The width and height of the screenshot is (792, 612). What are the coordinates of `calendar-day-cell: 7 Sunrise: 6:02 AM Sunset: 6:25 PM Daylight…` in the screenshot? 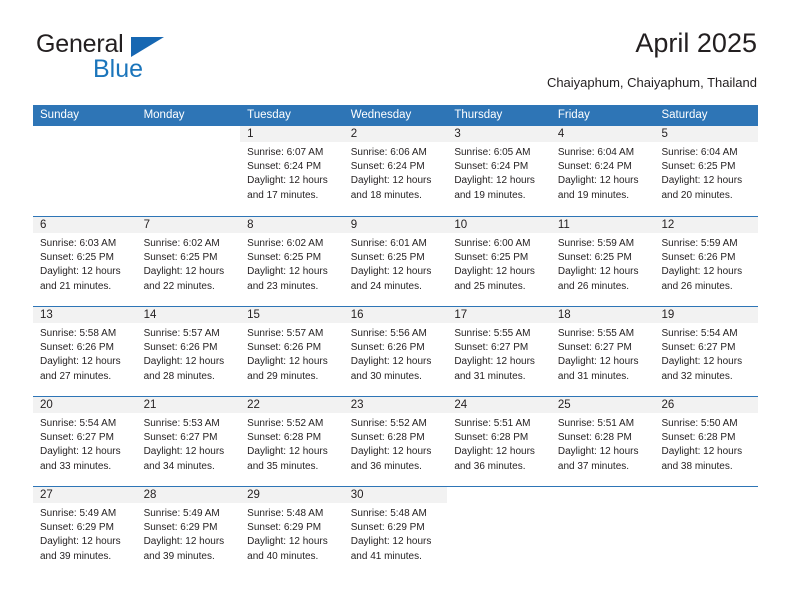 It's located at (188, 261).